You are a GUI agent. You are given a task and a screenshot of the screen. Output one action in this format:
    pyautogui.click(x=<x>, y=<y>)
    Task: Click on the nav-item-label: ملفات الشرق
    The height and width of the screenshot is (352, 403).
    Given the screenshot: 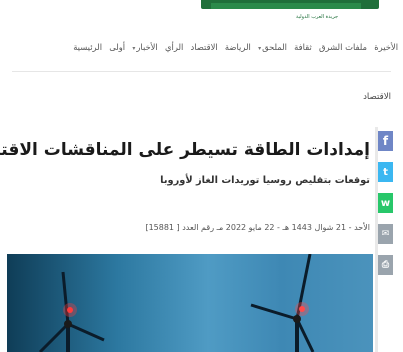 What is the action you would take?
    pyautogui.click(x=343, y=47)
    